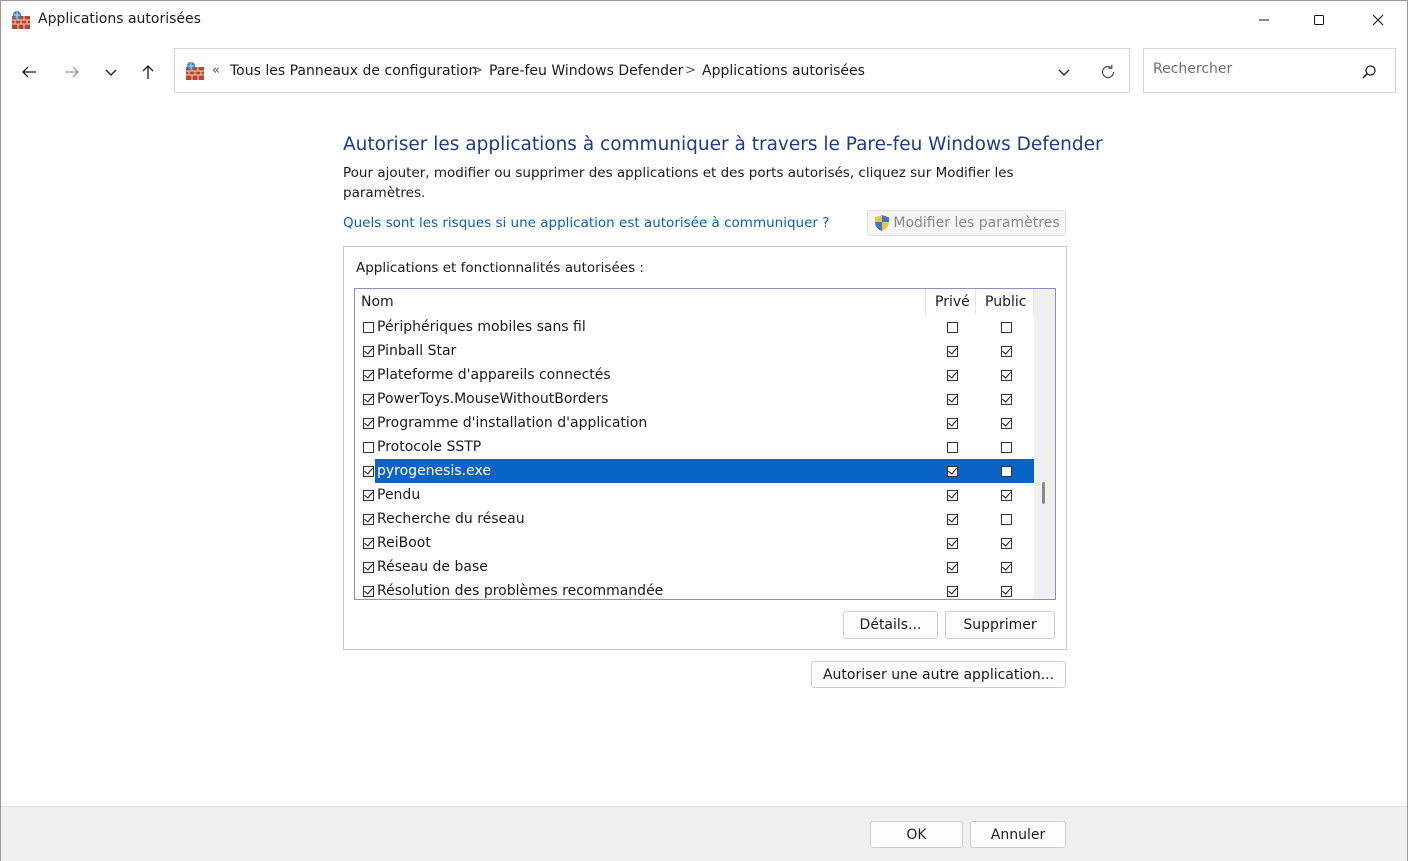 This screenshot has height=861, width=1408. I want to click on firewall-icon, so click(21, 20).